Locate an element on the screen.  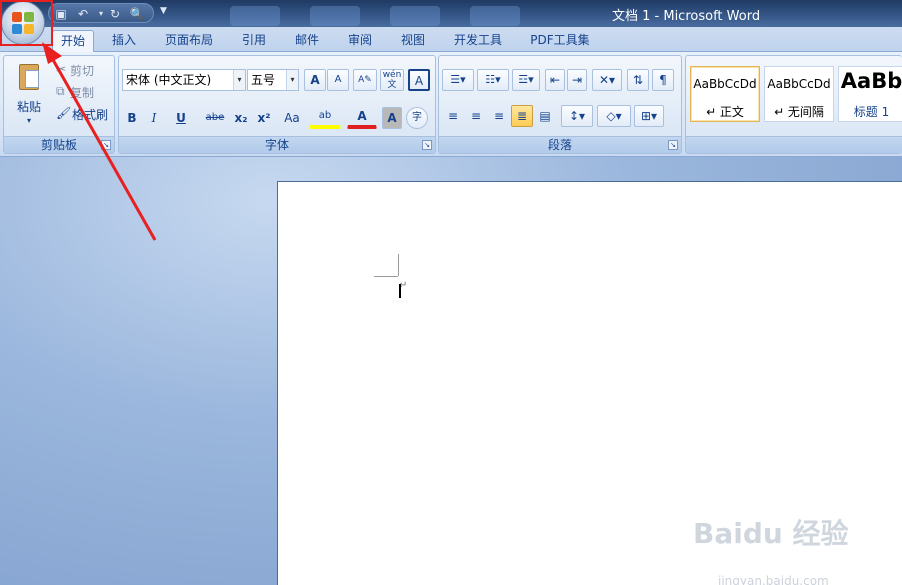
clipboard-group: 粘贴 ▾ ✂ 剪切 ⧉ 复制 🖌 格式刷 剪贴板 ↘ is located at coordinates (59, 104).